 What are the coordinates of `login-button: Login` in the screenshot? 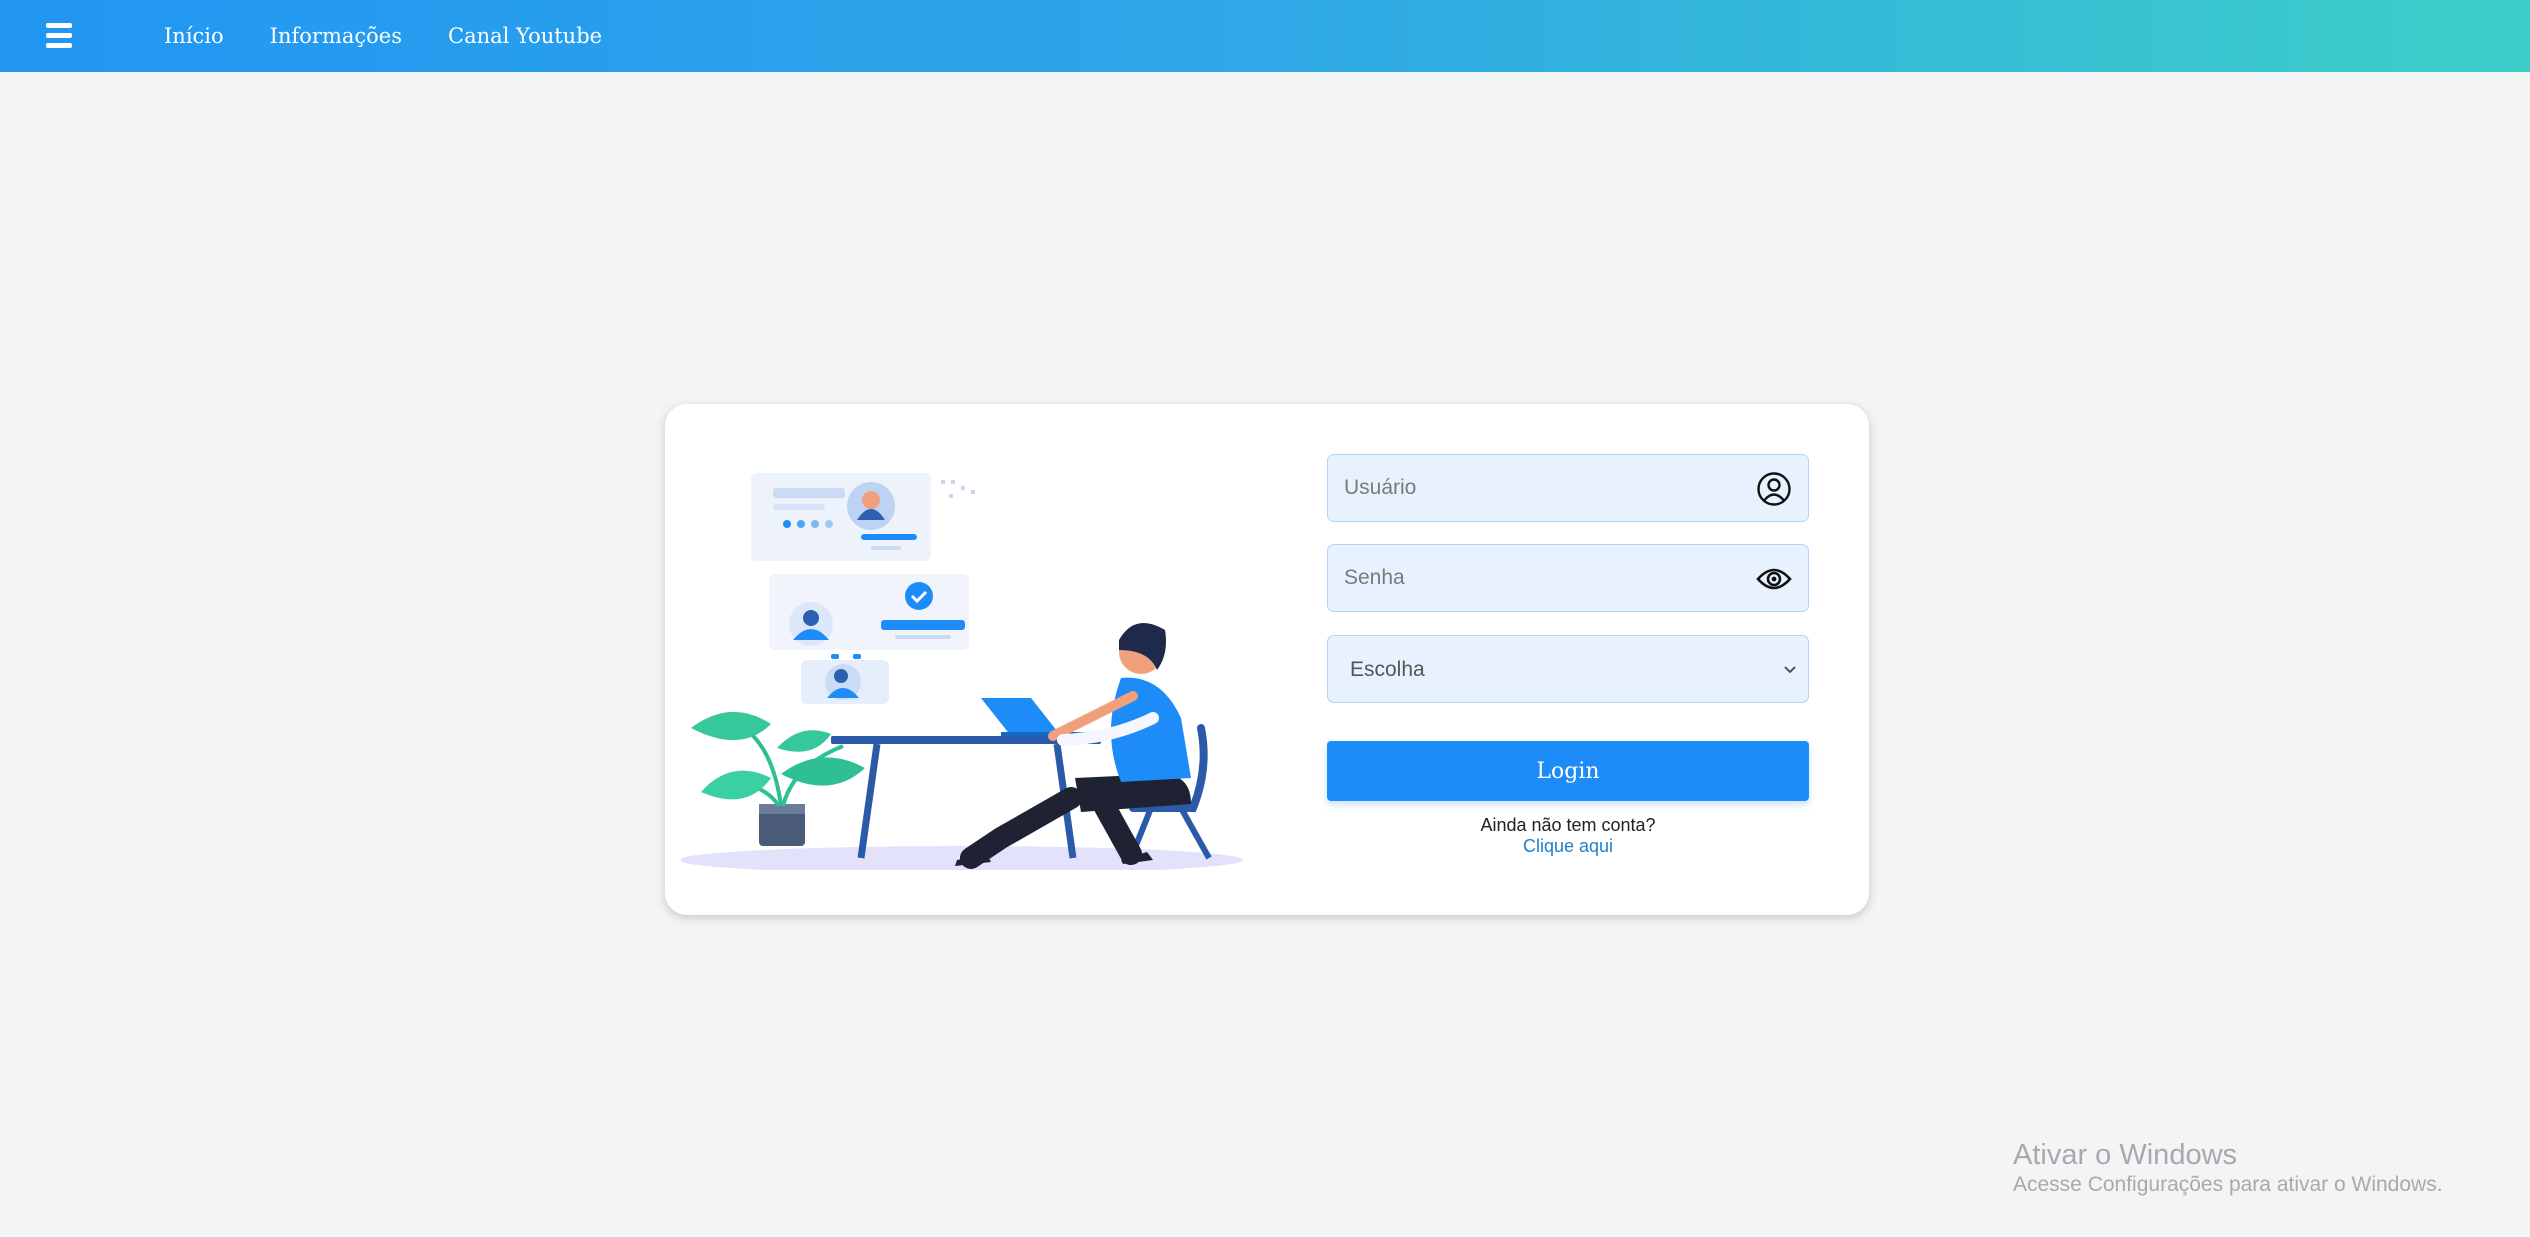 It's located at (1568, 771).